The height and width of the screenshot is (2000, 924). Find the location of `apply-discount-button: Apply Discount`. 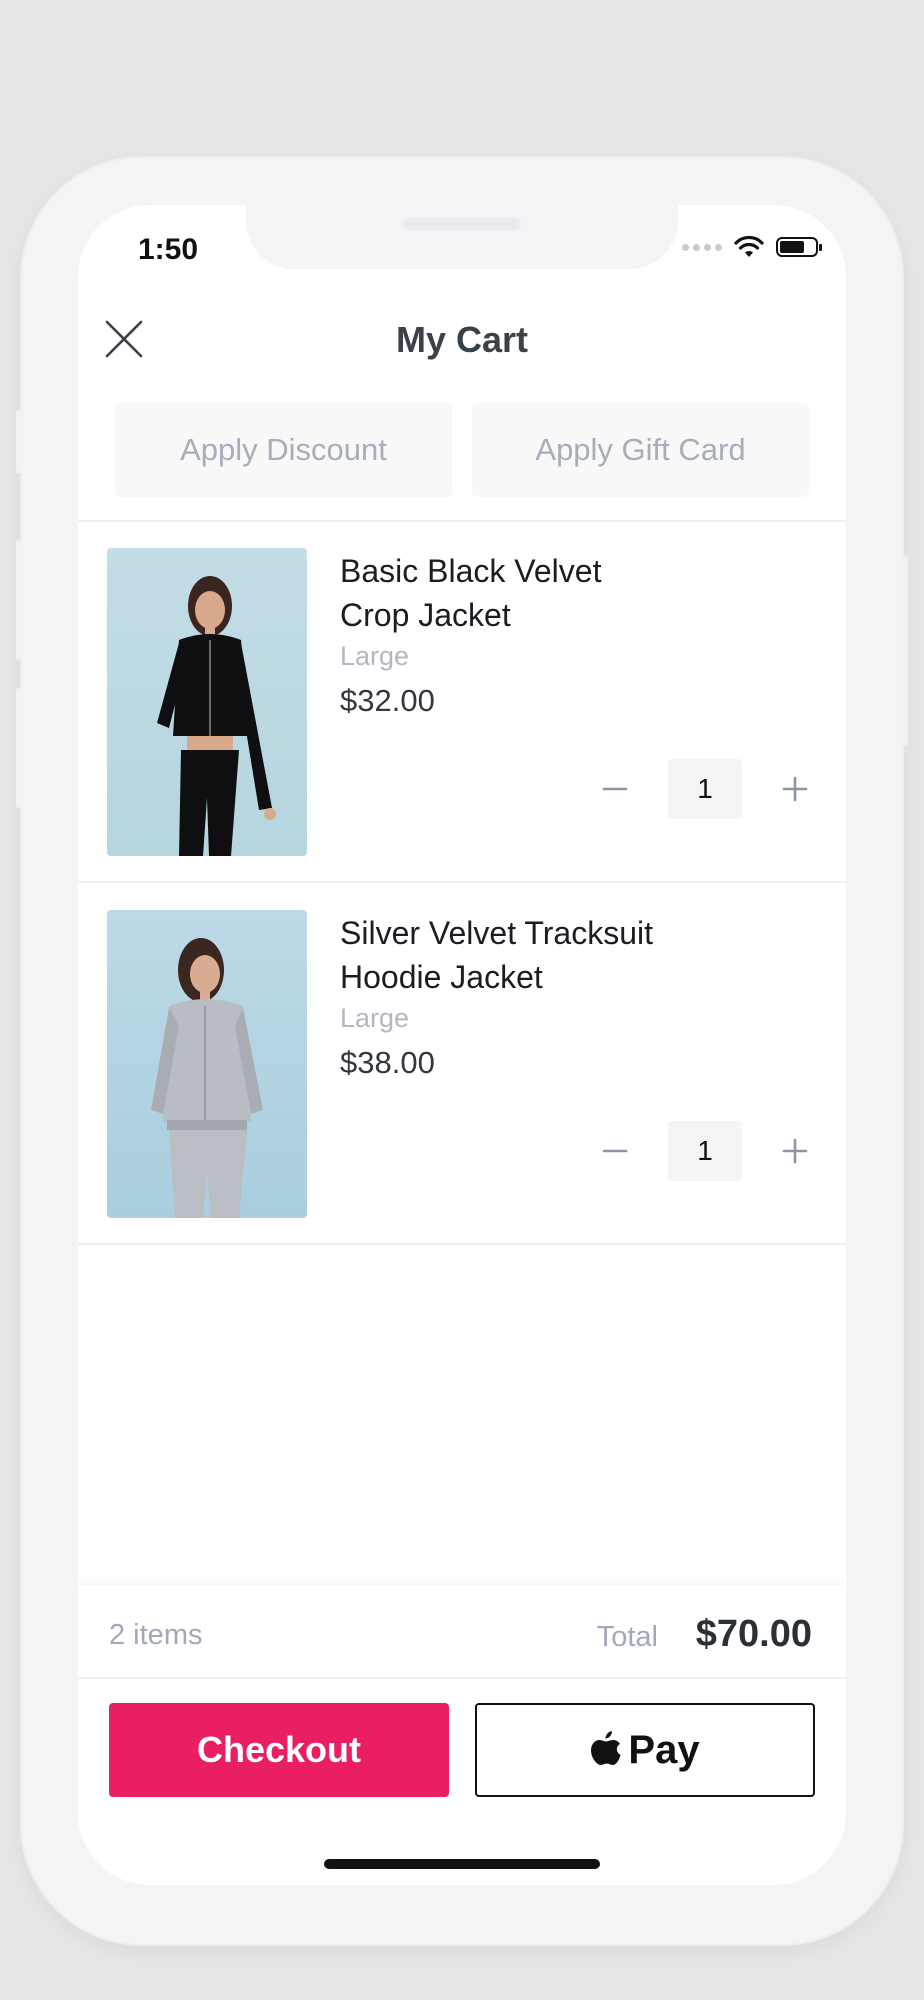

apply-discount-button: Apply Discount is located at coordinates (283, 450).